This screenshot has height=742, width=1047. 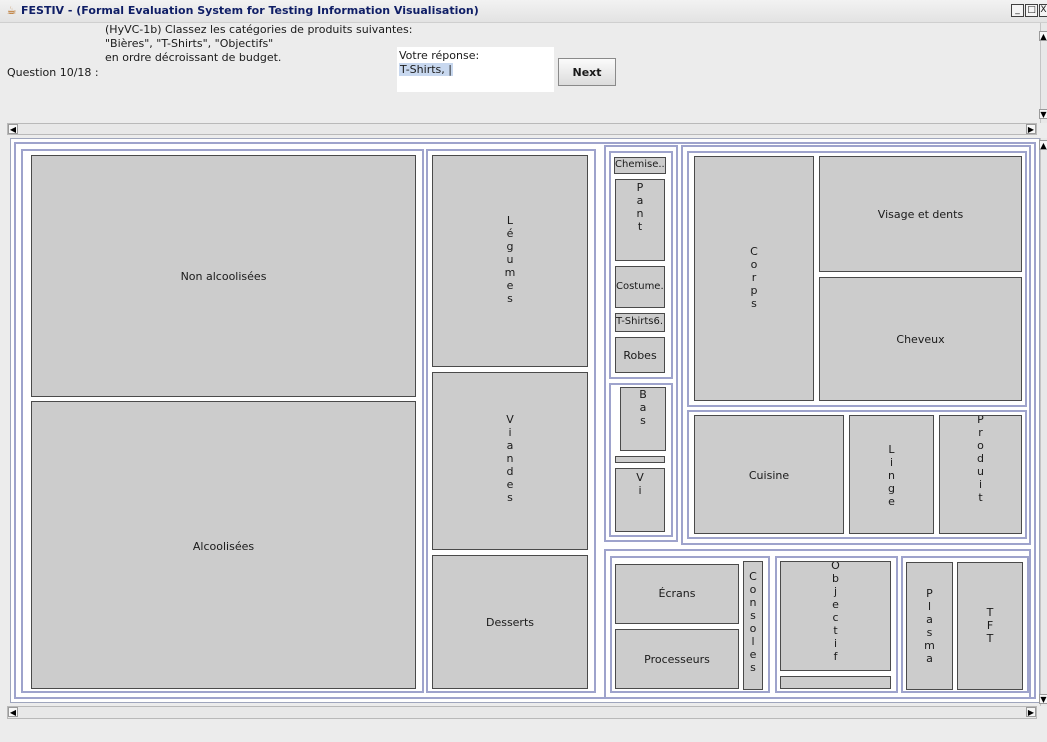 I want to click on treemap-cell-corps: Corps, so click(x=754, y=278).